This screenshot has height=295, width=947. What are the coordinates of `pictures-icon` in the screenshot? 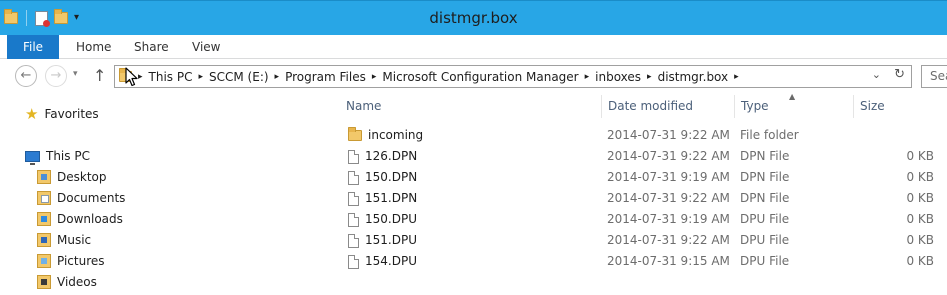 It's located at (44, 261).